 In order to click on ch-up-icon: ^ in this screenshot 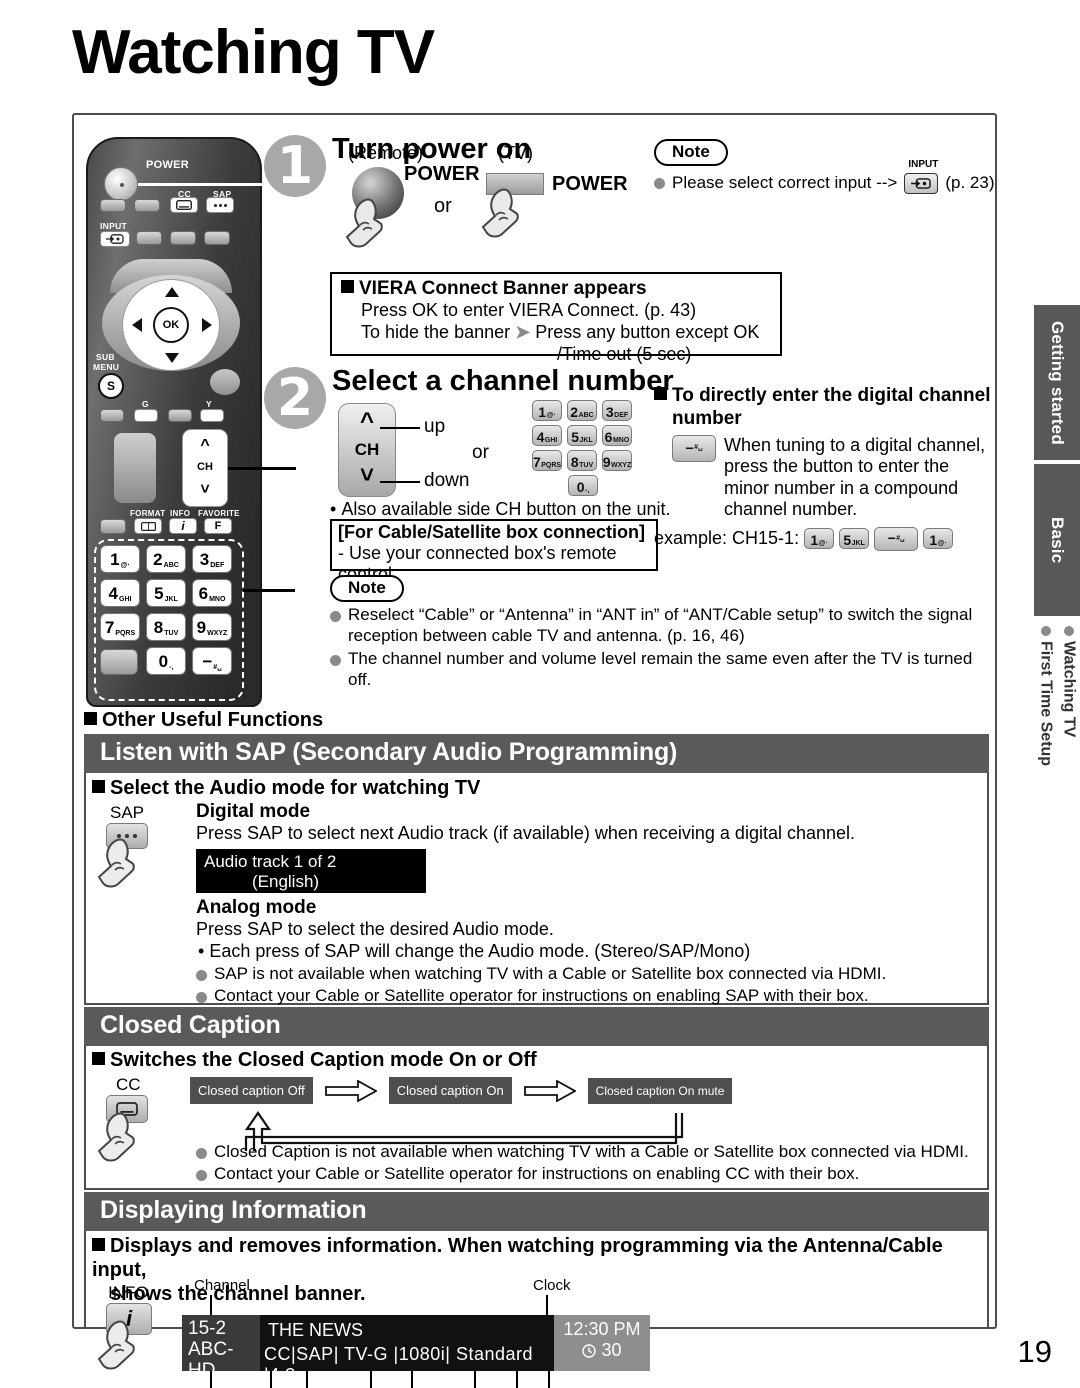, I will do `click(367, 422)`.